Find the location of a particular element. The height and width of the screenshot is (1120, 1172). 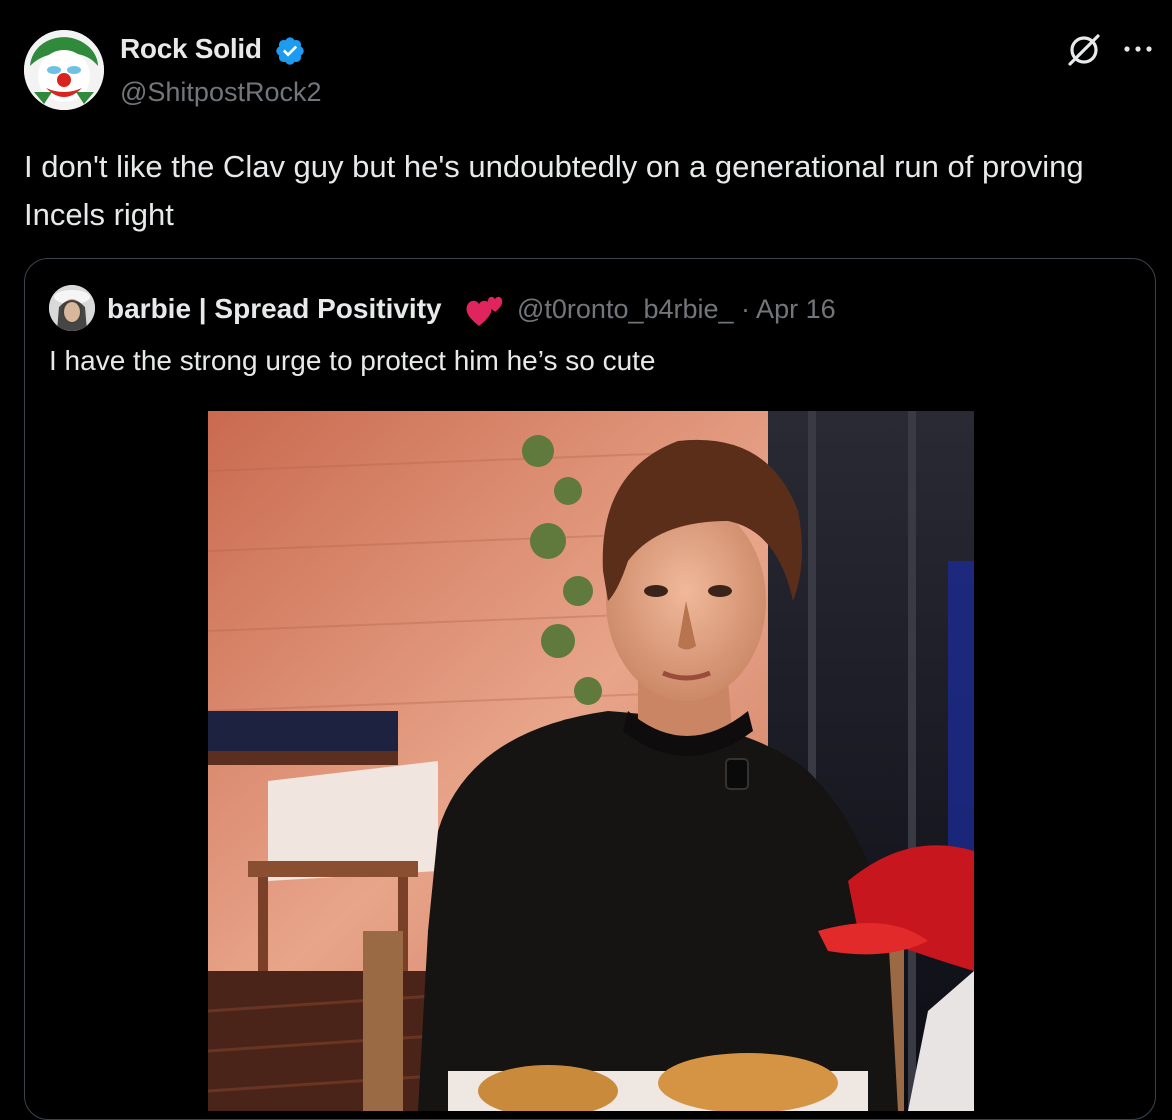

more-icon is located at coordinates (1138, 49).